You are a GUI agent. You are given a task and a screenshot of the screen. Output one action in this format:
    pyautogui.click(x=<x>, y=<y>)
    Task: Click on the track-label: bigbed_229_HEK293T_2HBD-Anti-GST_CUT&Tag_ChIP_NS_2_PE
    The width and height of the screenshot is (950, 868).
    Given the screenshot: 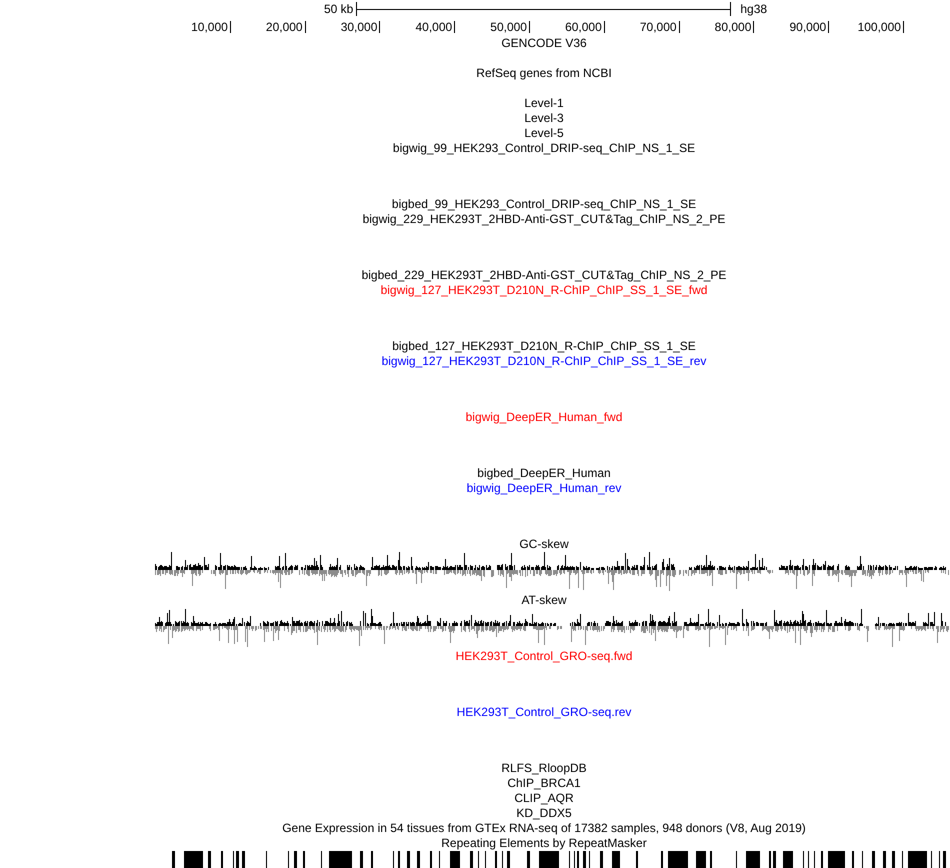 What is the action you would take?
    pyautogui.click(x=544, y=275)
    